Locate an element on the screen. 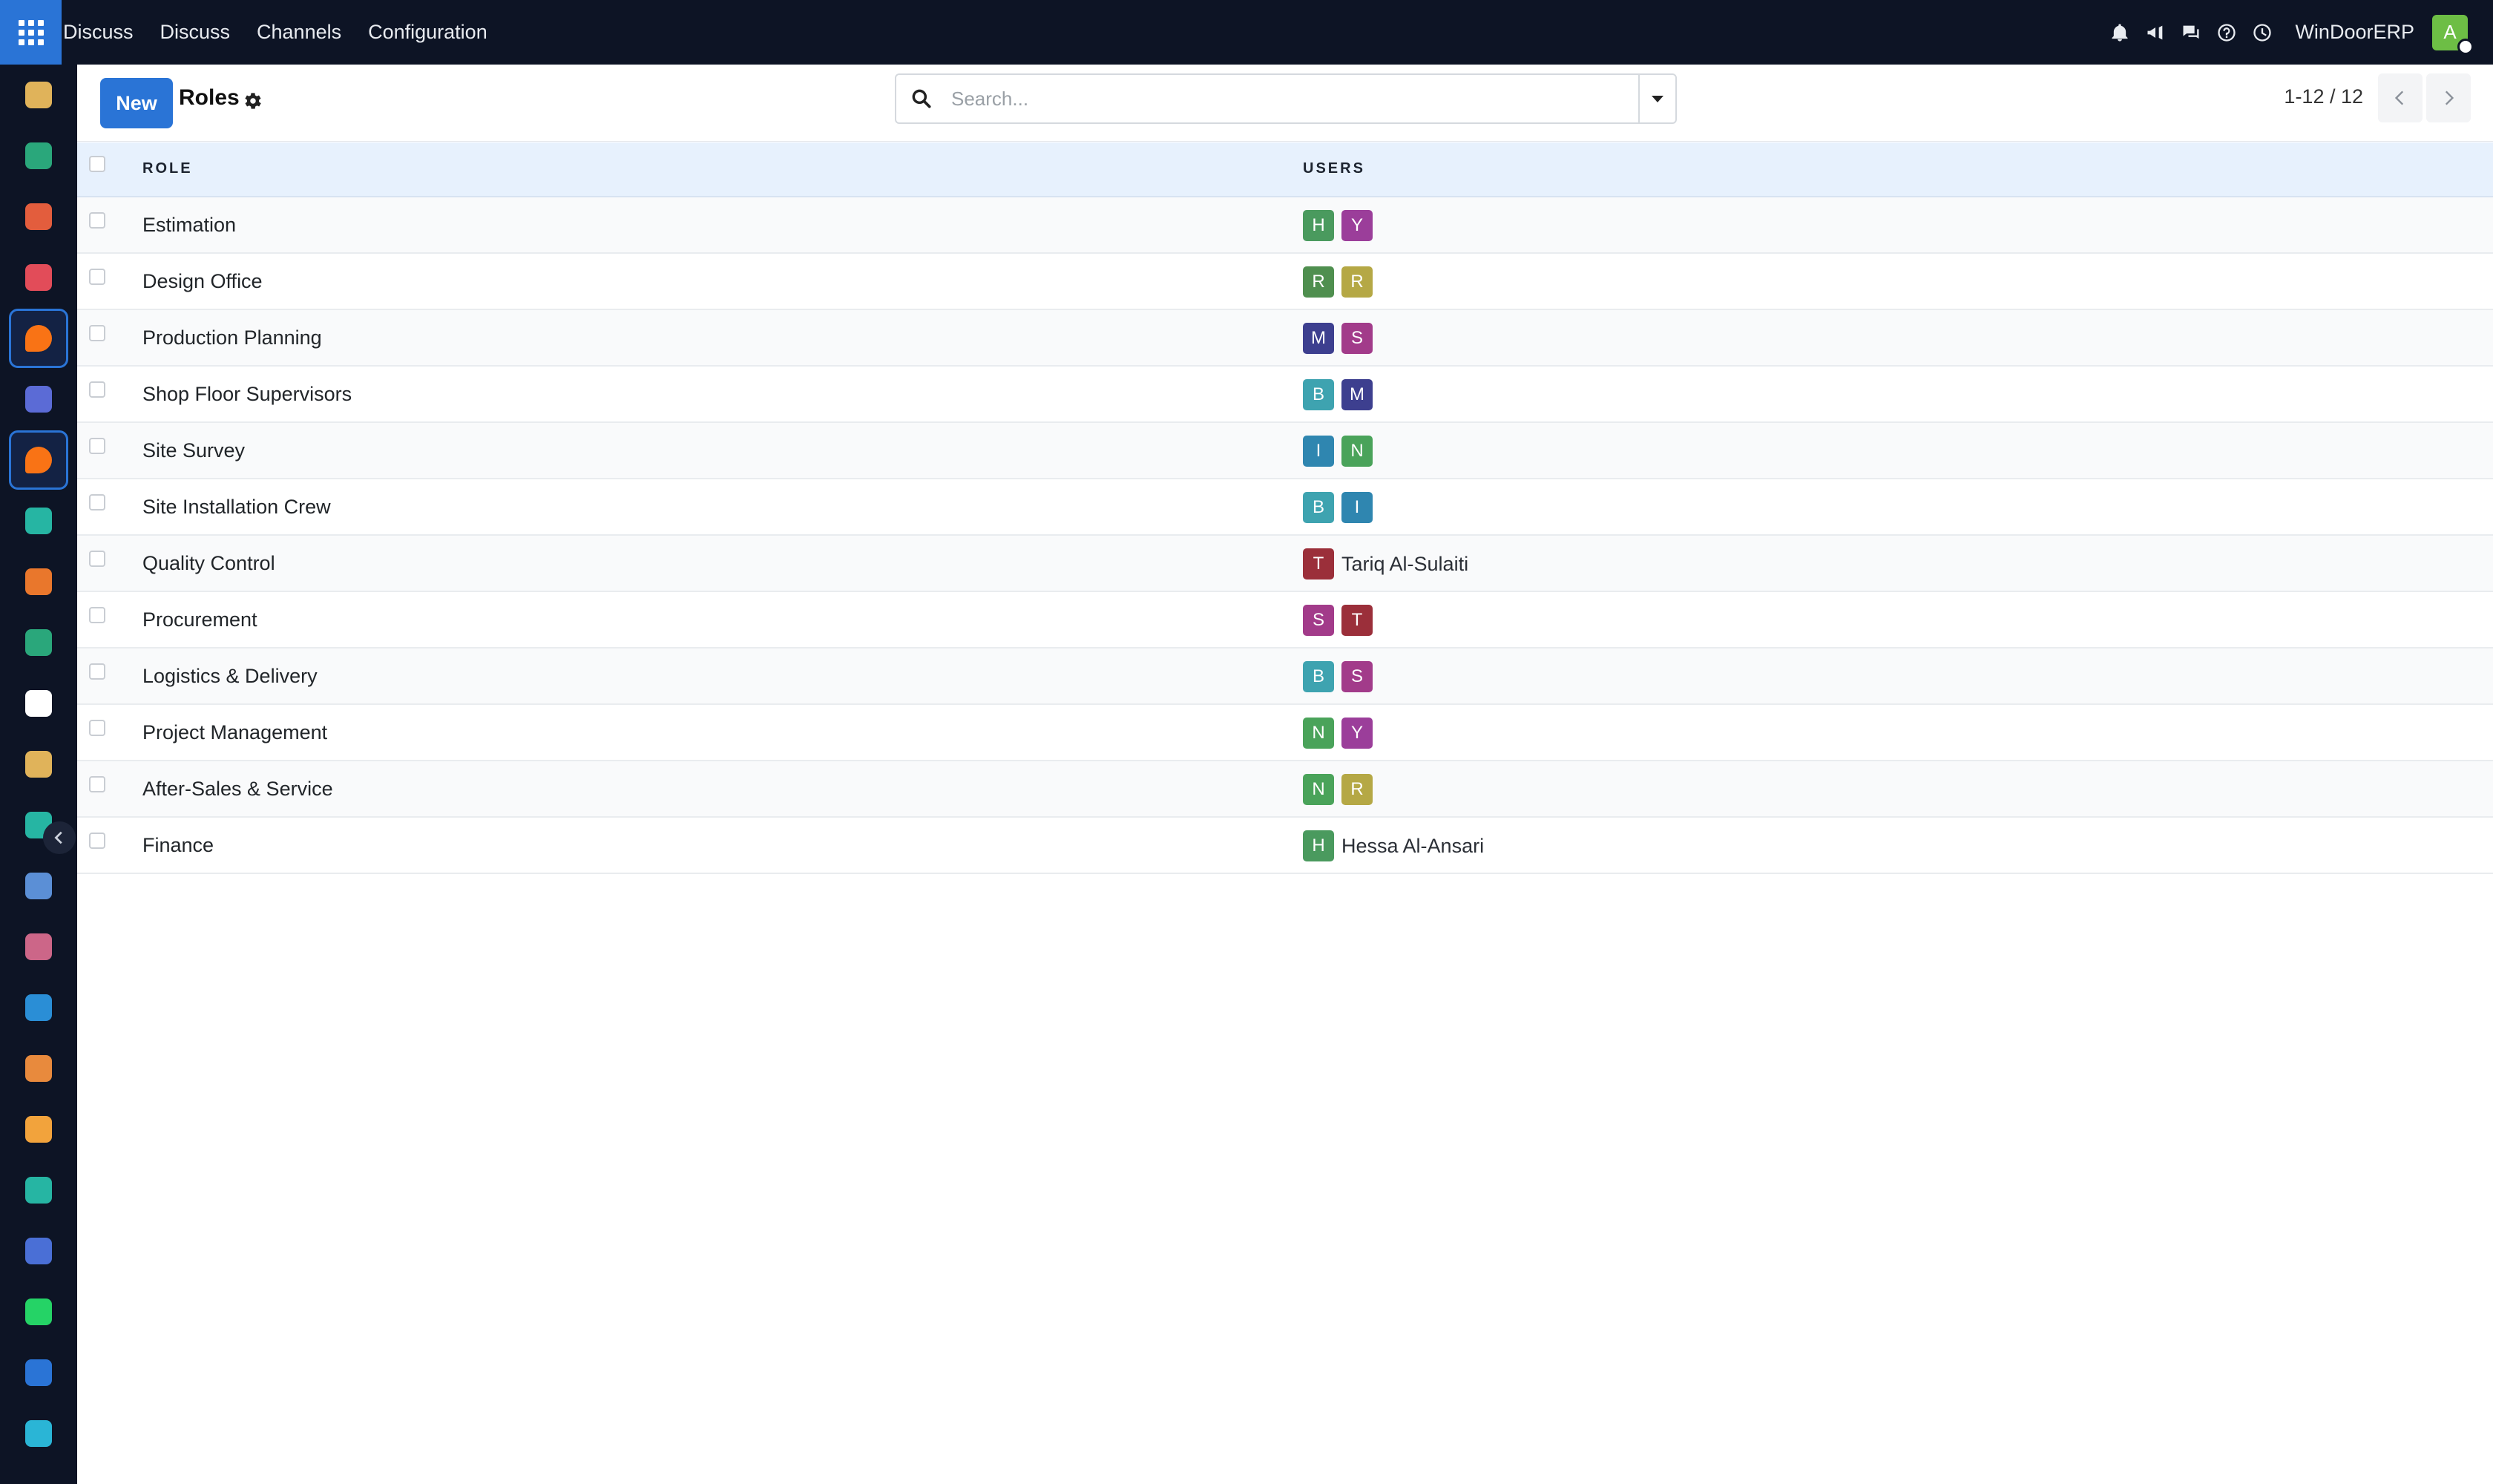  role-name: Design Office is located at coordinates (202, 281).